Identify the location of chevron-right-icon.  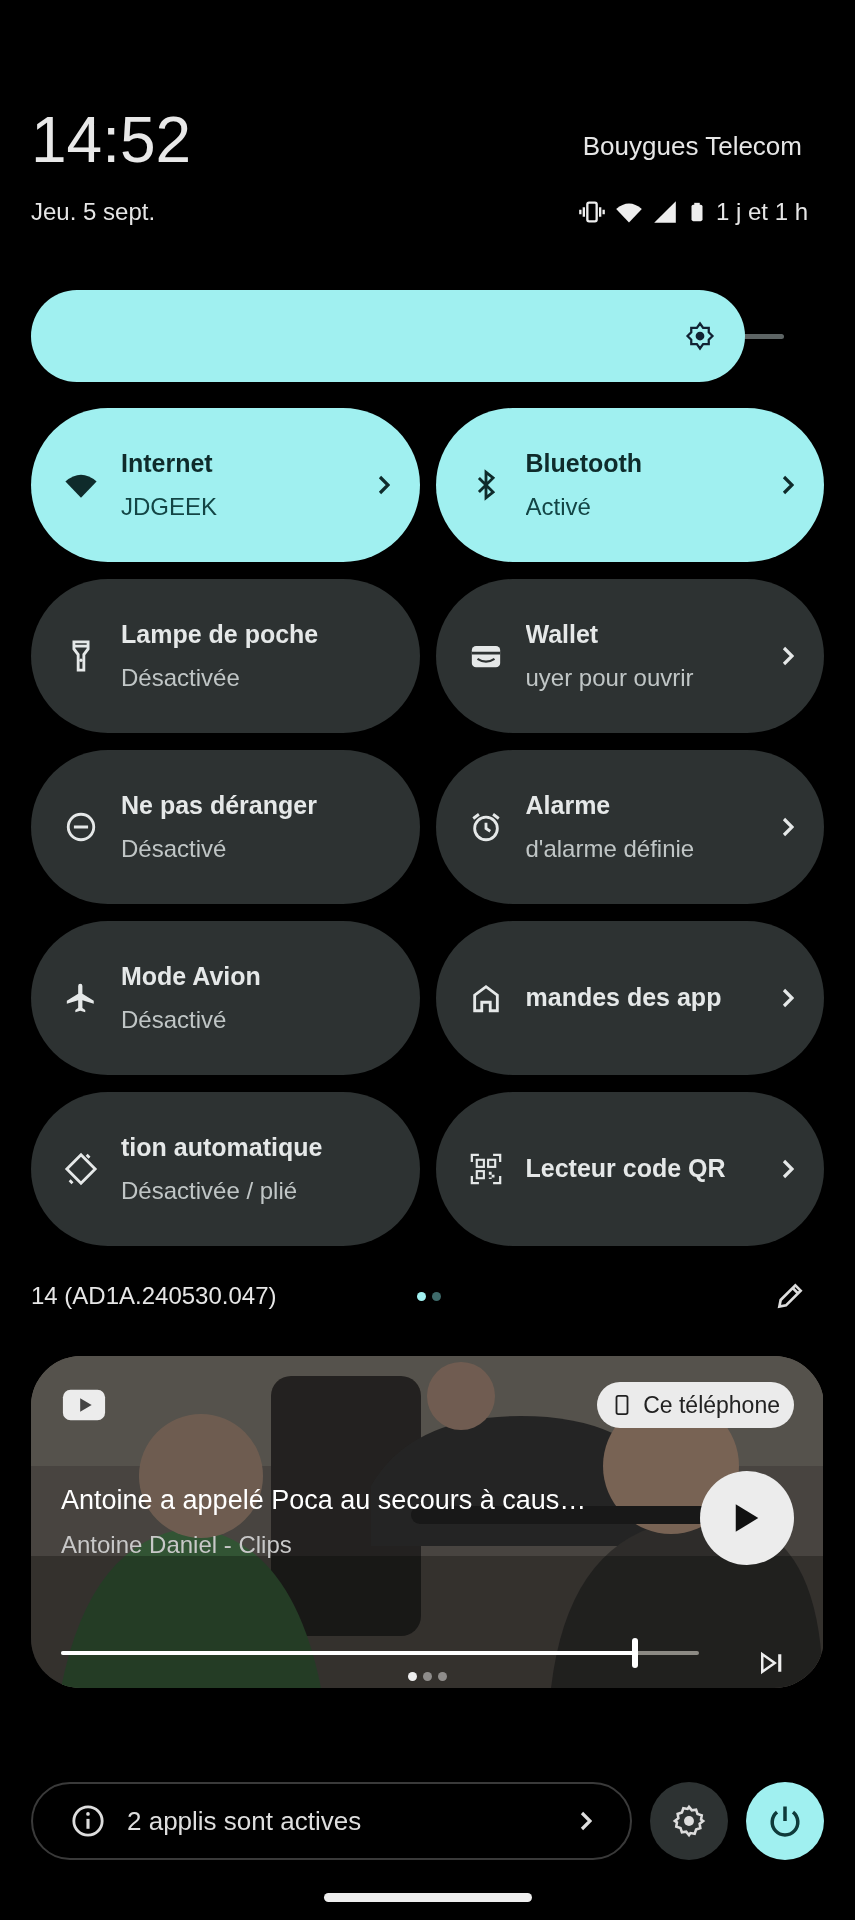
(586, 1821).